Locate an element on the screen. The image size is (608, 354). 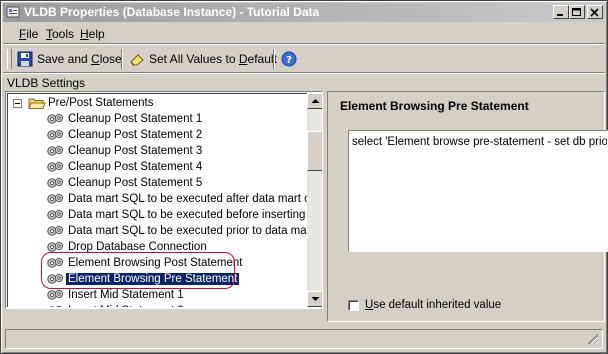
minimize-icon is located at coordinates (560, 15).